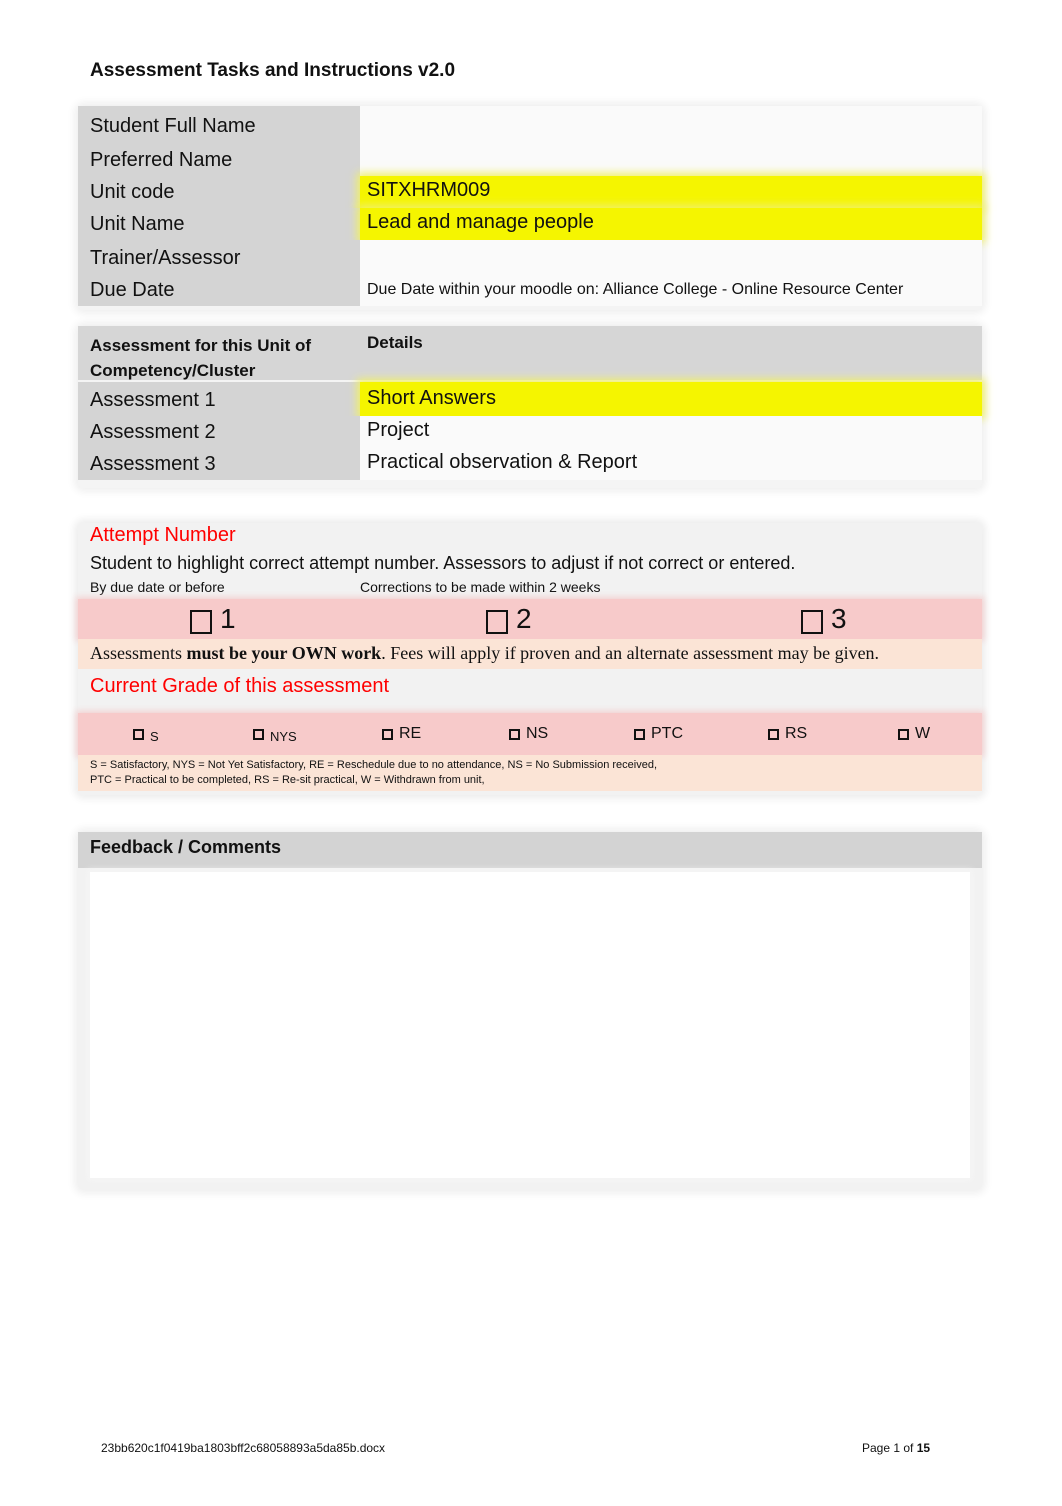 Image resolution: width=1062 pixels, height=1506 pixels. Describe the element at coordinates (154, 736) in the screenshot. I see `grade-option-s-label: S` at that location.